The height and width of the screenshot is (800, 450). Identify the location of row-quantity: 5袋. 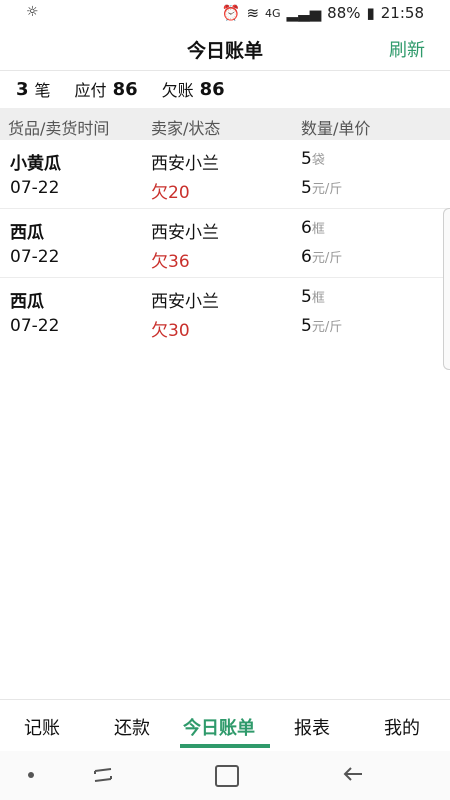
(313, 159).